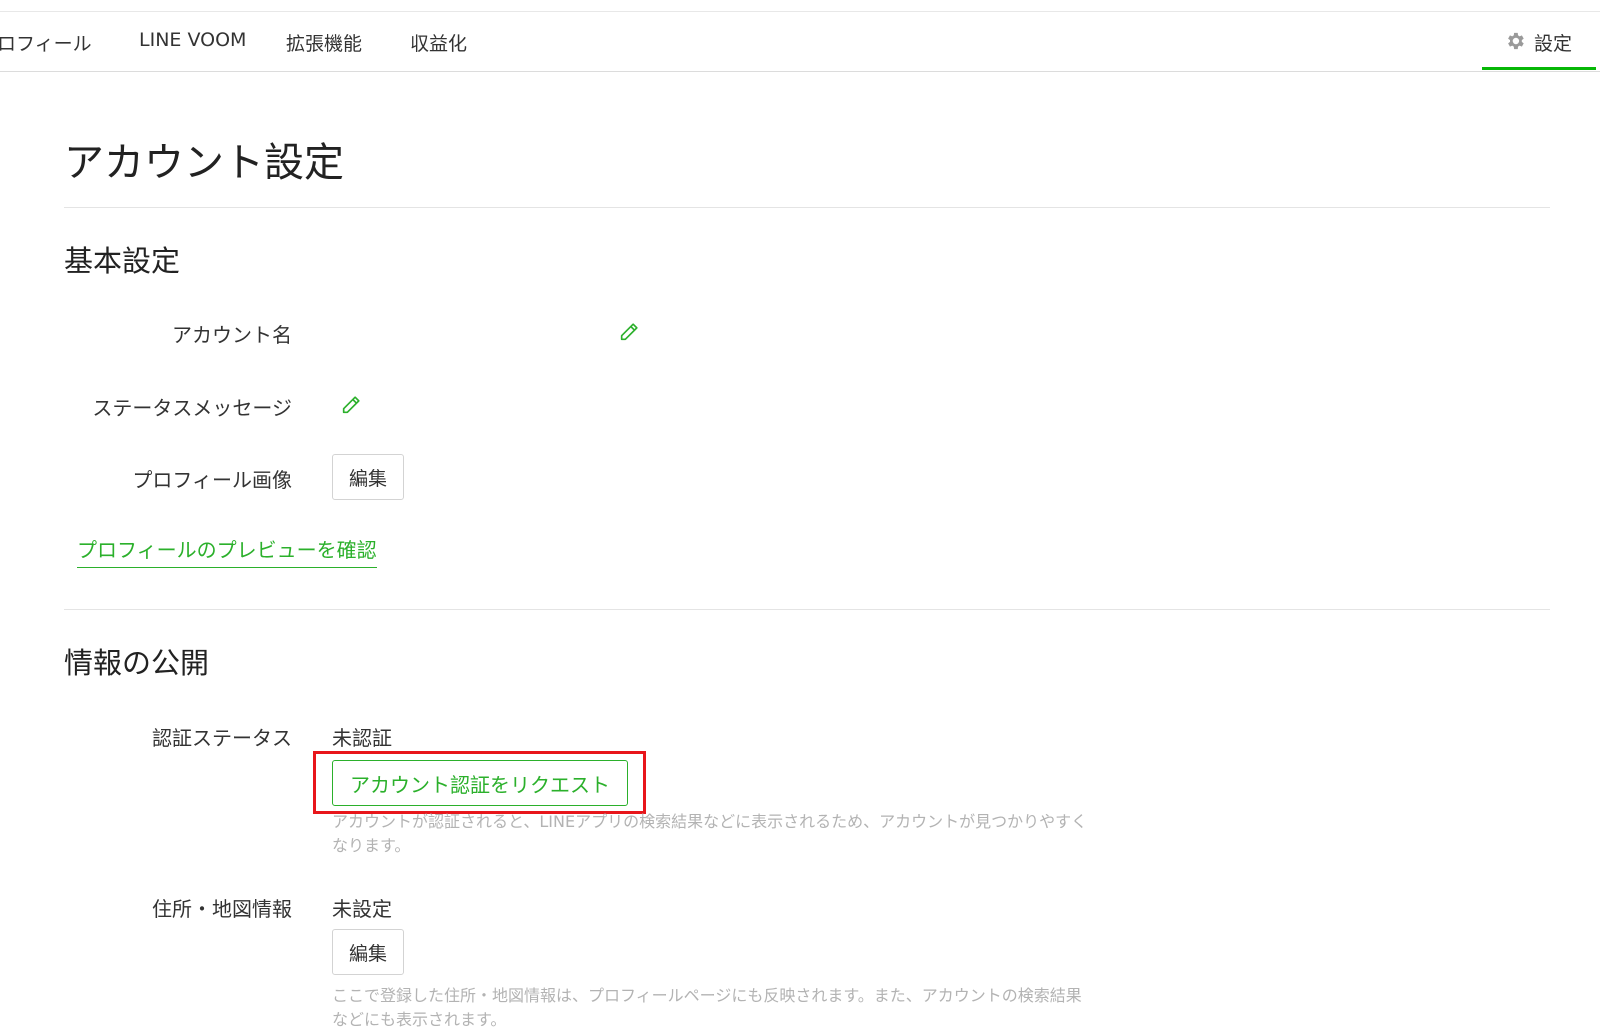 This screenshot has width=1600, height=1032. I want to click on address-edit-button: 編集, so click(368, 952).